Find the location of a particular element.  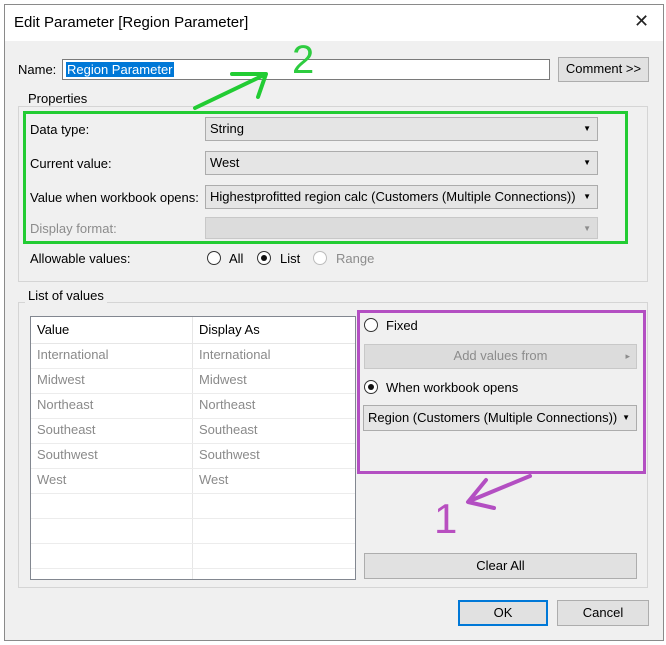

purple-arrow-icon is located at coordinates (499, 492).